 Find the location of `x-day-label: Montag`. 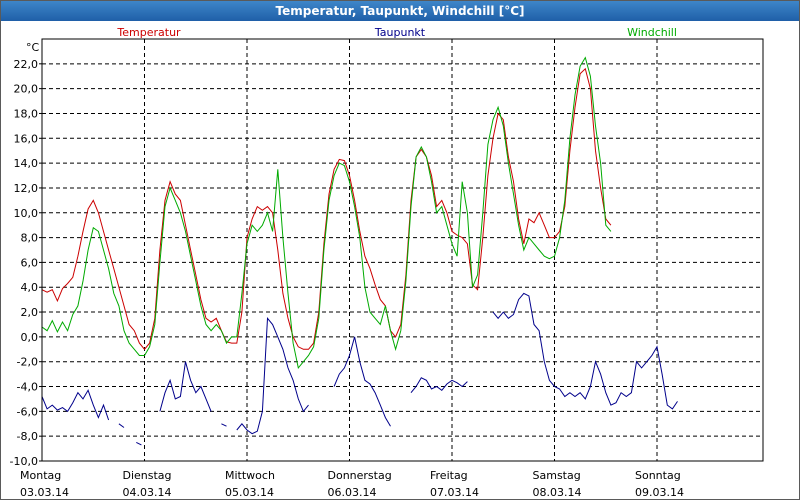

x-day-label: Montag is located at coordinates (40, 475).